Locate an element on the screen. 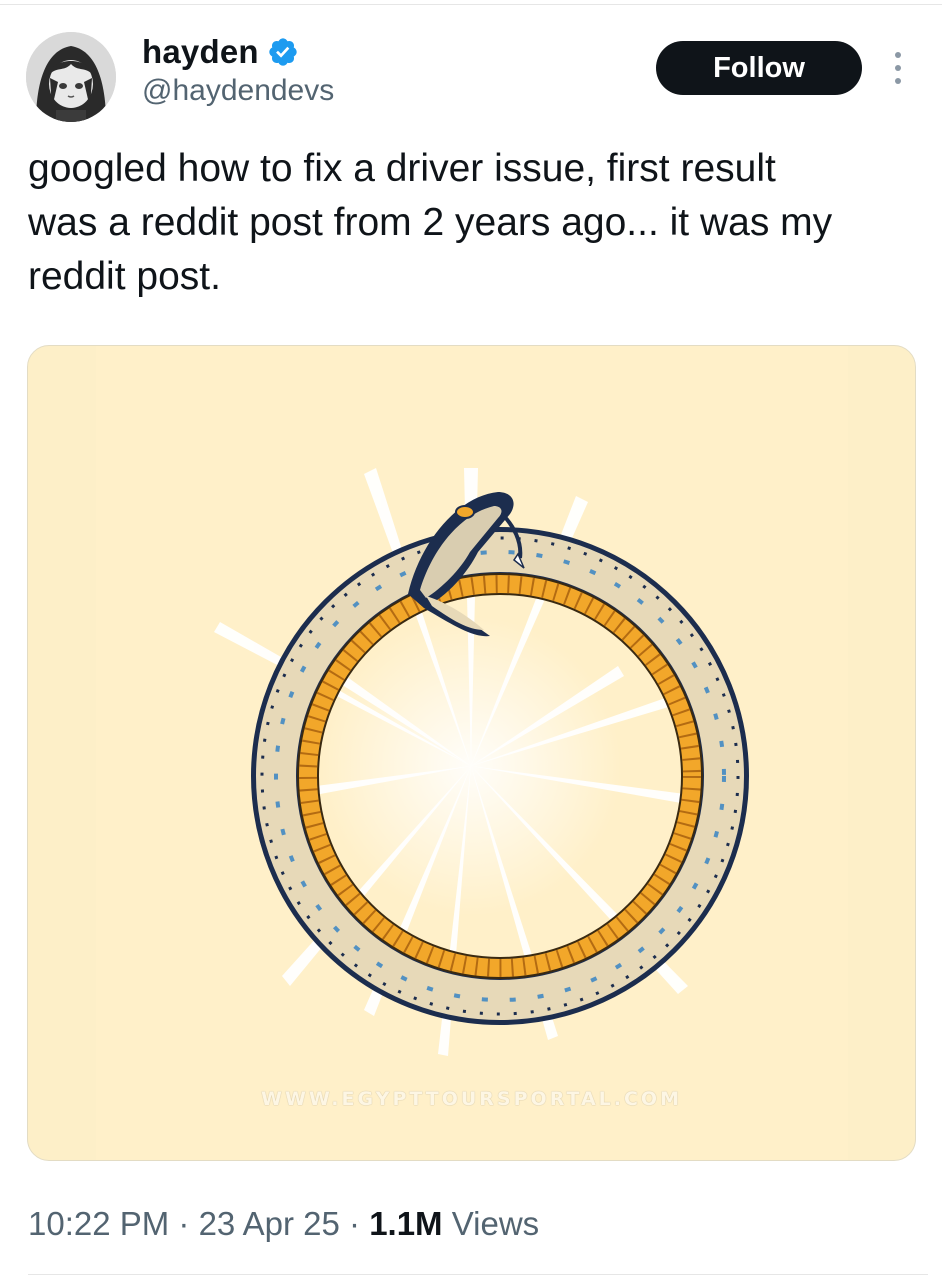 Image resolution: width=942 pixels, height=1280 pixels. avatar-image is located at coordinates (71, 77).